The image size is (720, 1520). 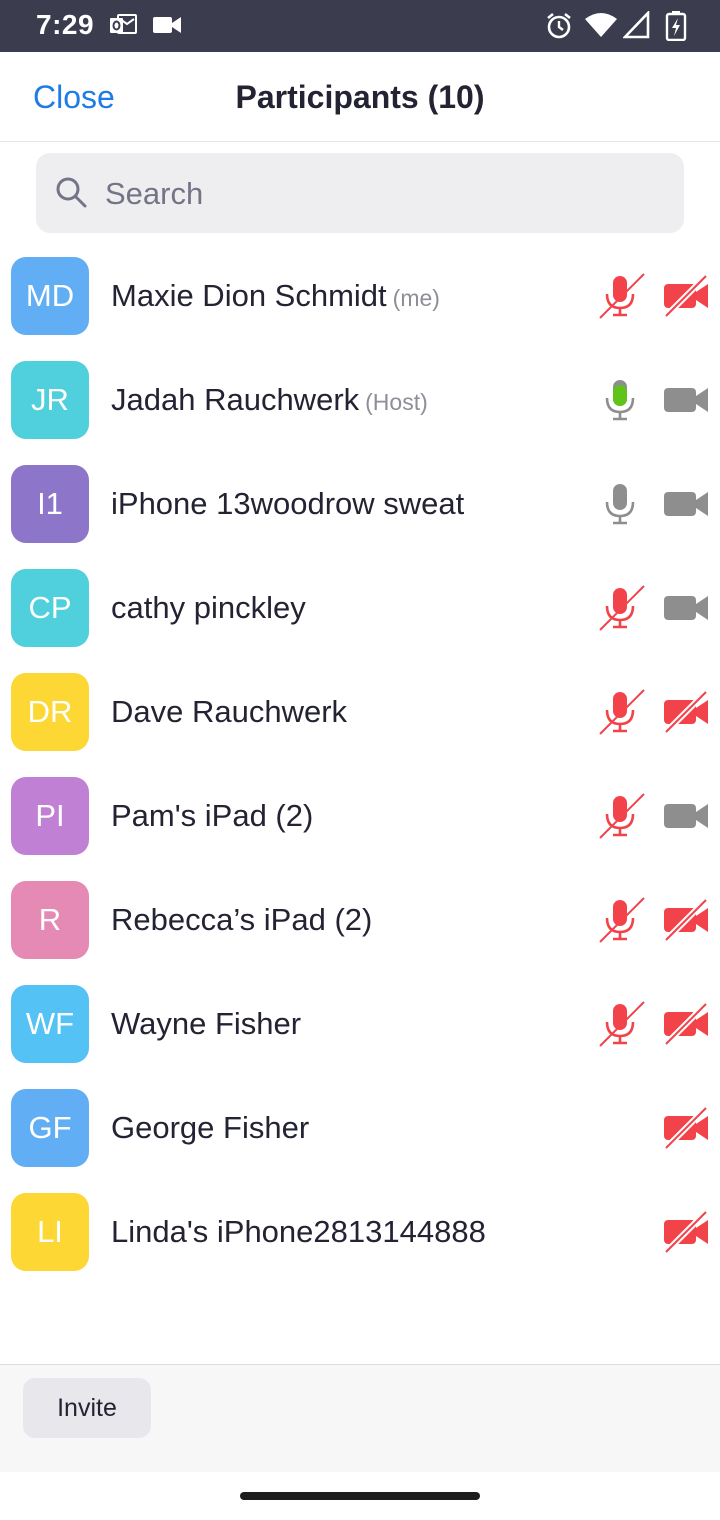 I want to click on participant-name: Maxie Dion Schmidt (me), so click(x=275, y=296).